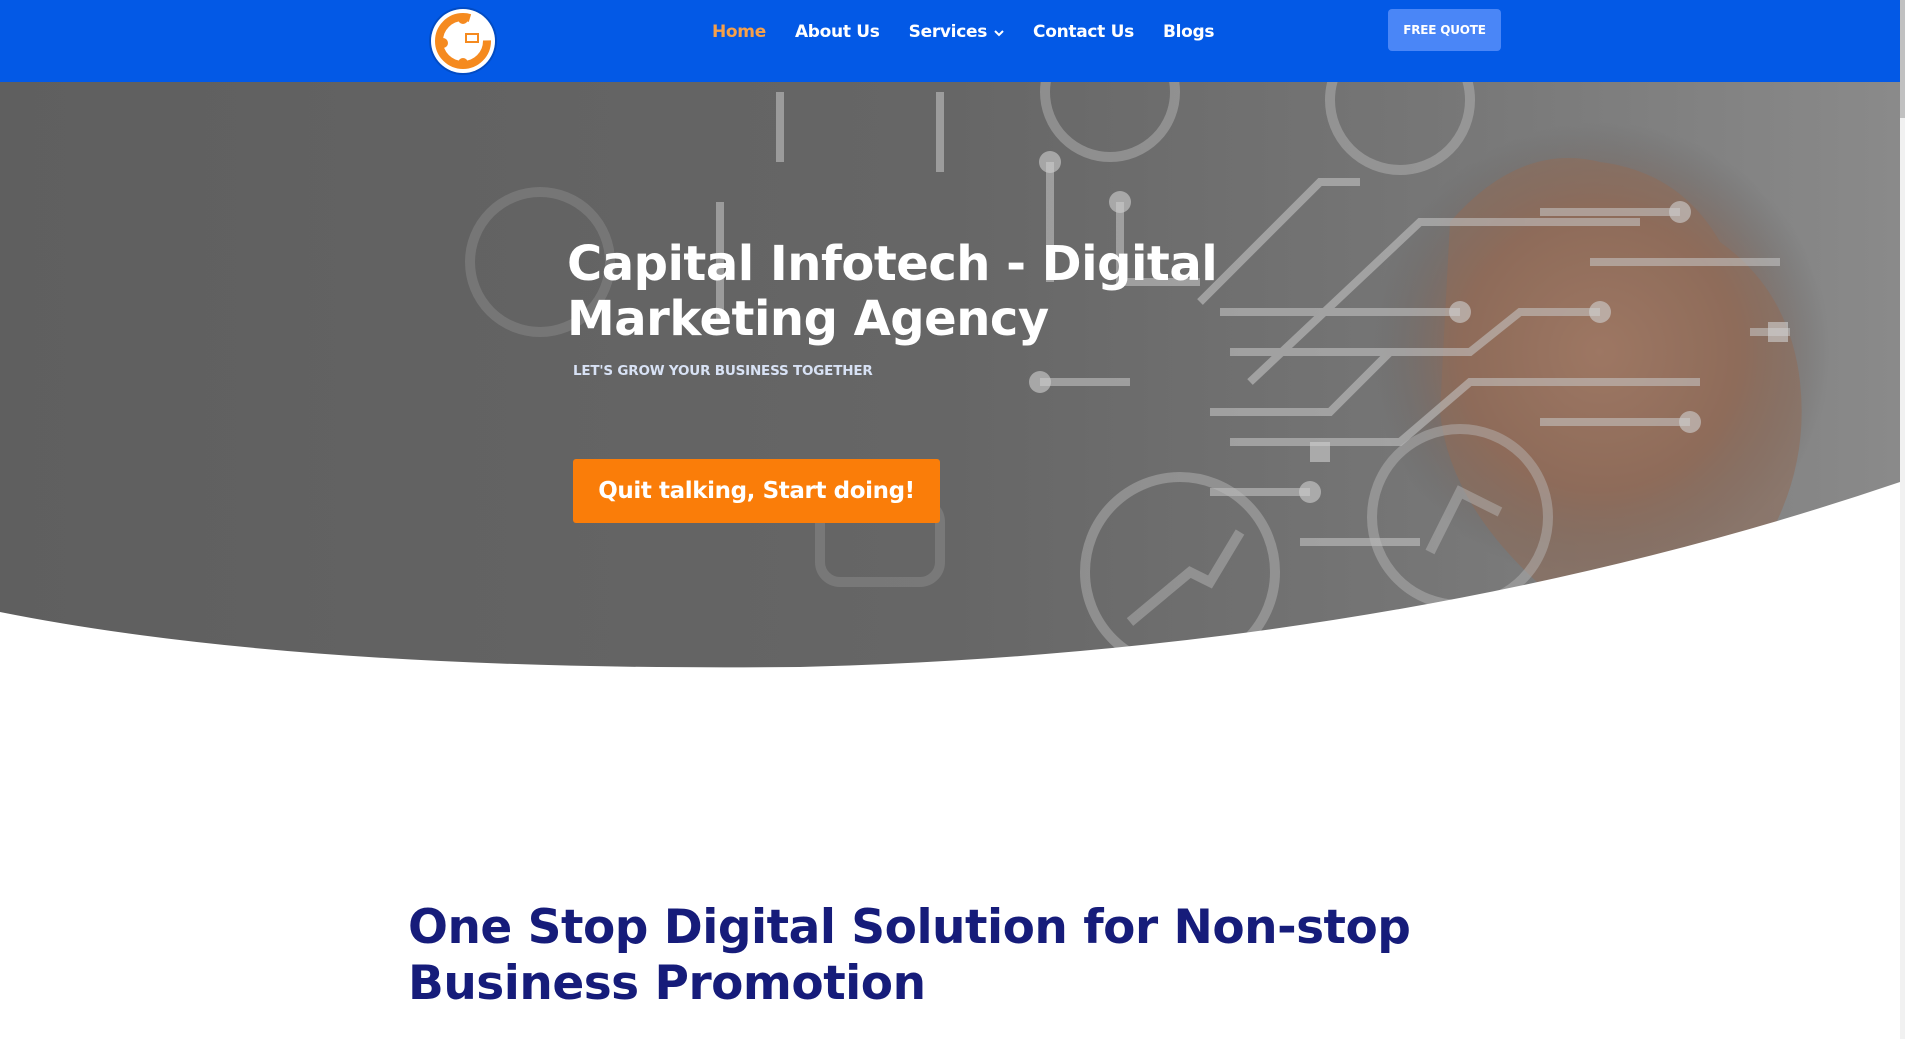 Image resolution: width=1905 pixels, height=1039 pixels. Describe the element at coordinates (667, 983) in the screenshot. I see `section-title-line2: Business Promotion` at that location.